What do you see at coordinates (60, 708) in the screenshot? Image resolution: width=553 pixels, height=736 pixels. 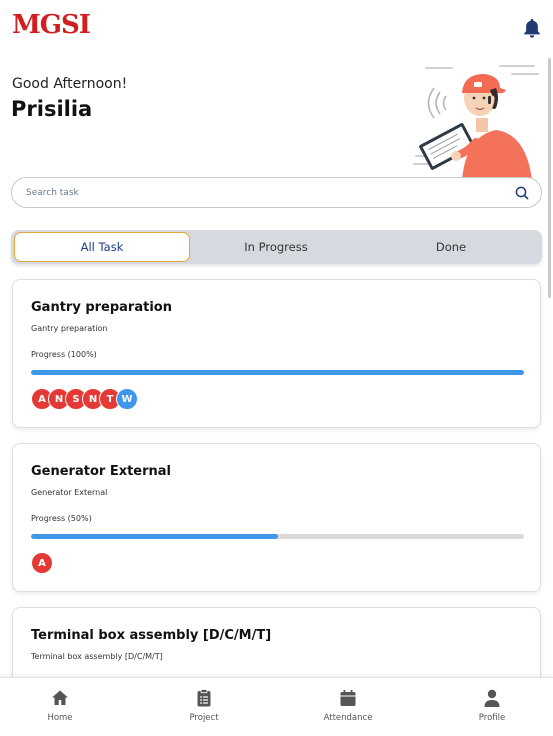 I see `nav-home: Home` at bounding box center [60, 708].